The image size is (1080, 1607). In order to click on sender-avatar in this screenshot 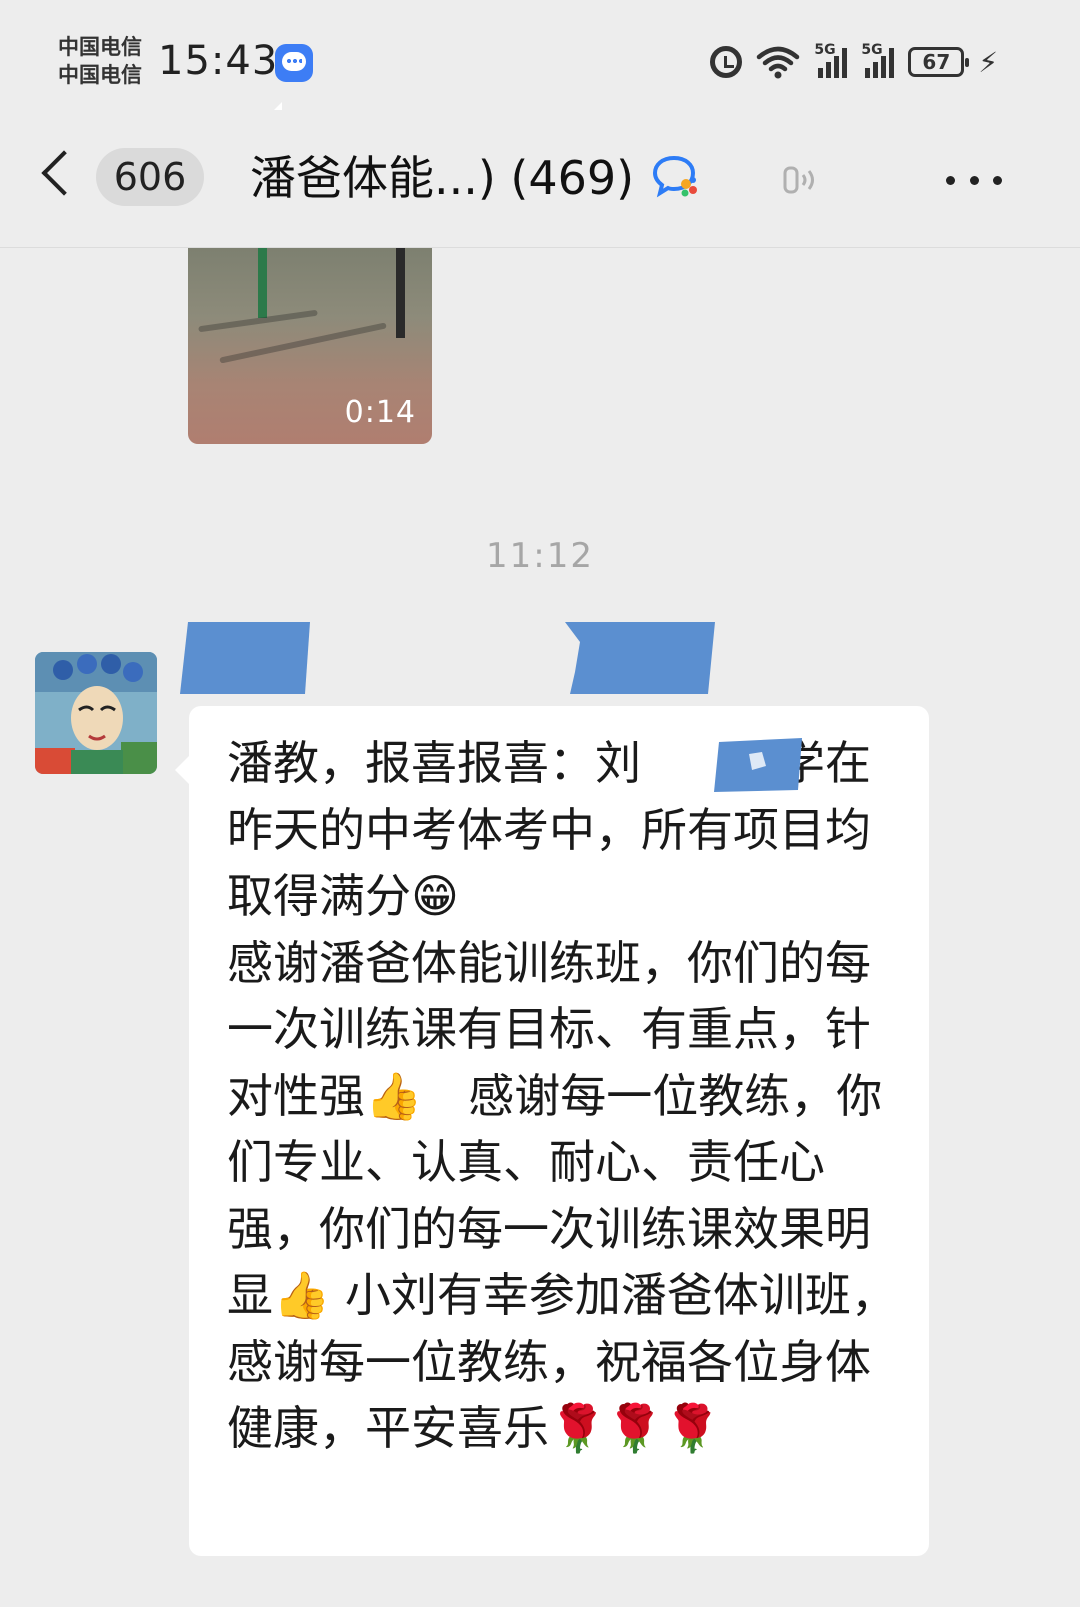, I will do `click(96, 713)`.